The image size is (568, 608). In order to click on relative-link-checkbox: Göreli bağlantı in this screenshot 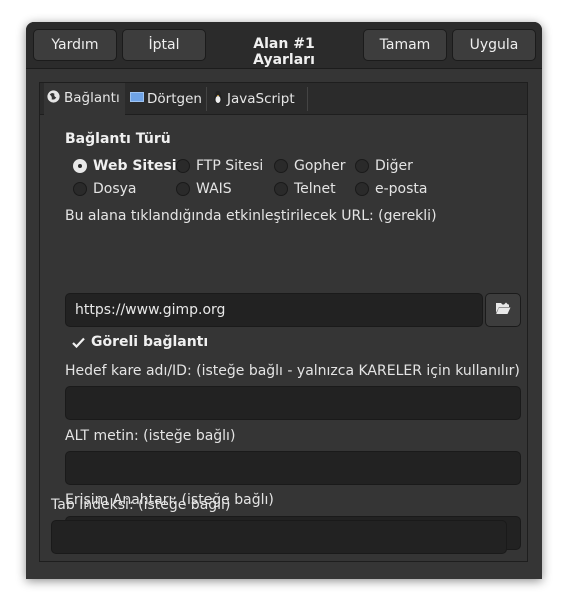, I will do `click(139, 342)`.